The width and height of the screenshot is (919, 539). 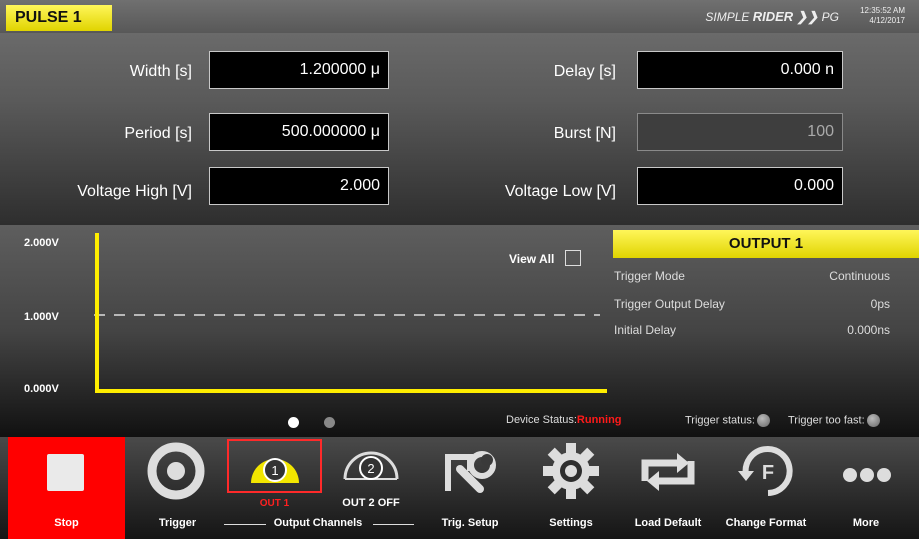 I want to click on more-icon, so click(x=867, y=475).